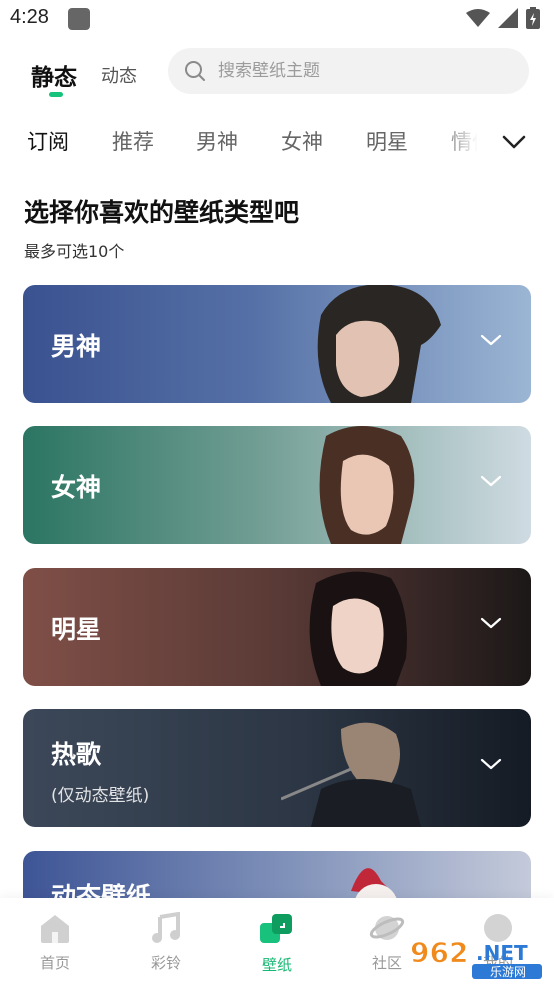  What do you see at coordinates (478, 18) in the screenshot?
I see `wifi-icon` at bounding box center [478, 18].